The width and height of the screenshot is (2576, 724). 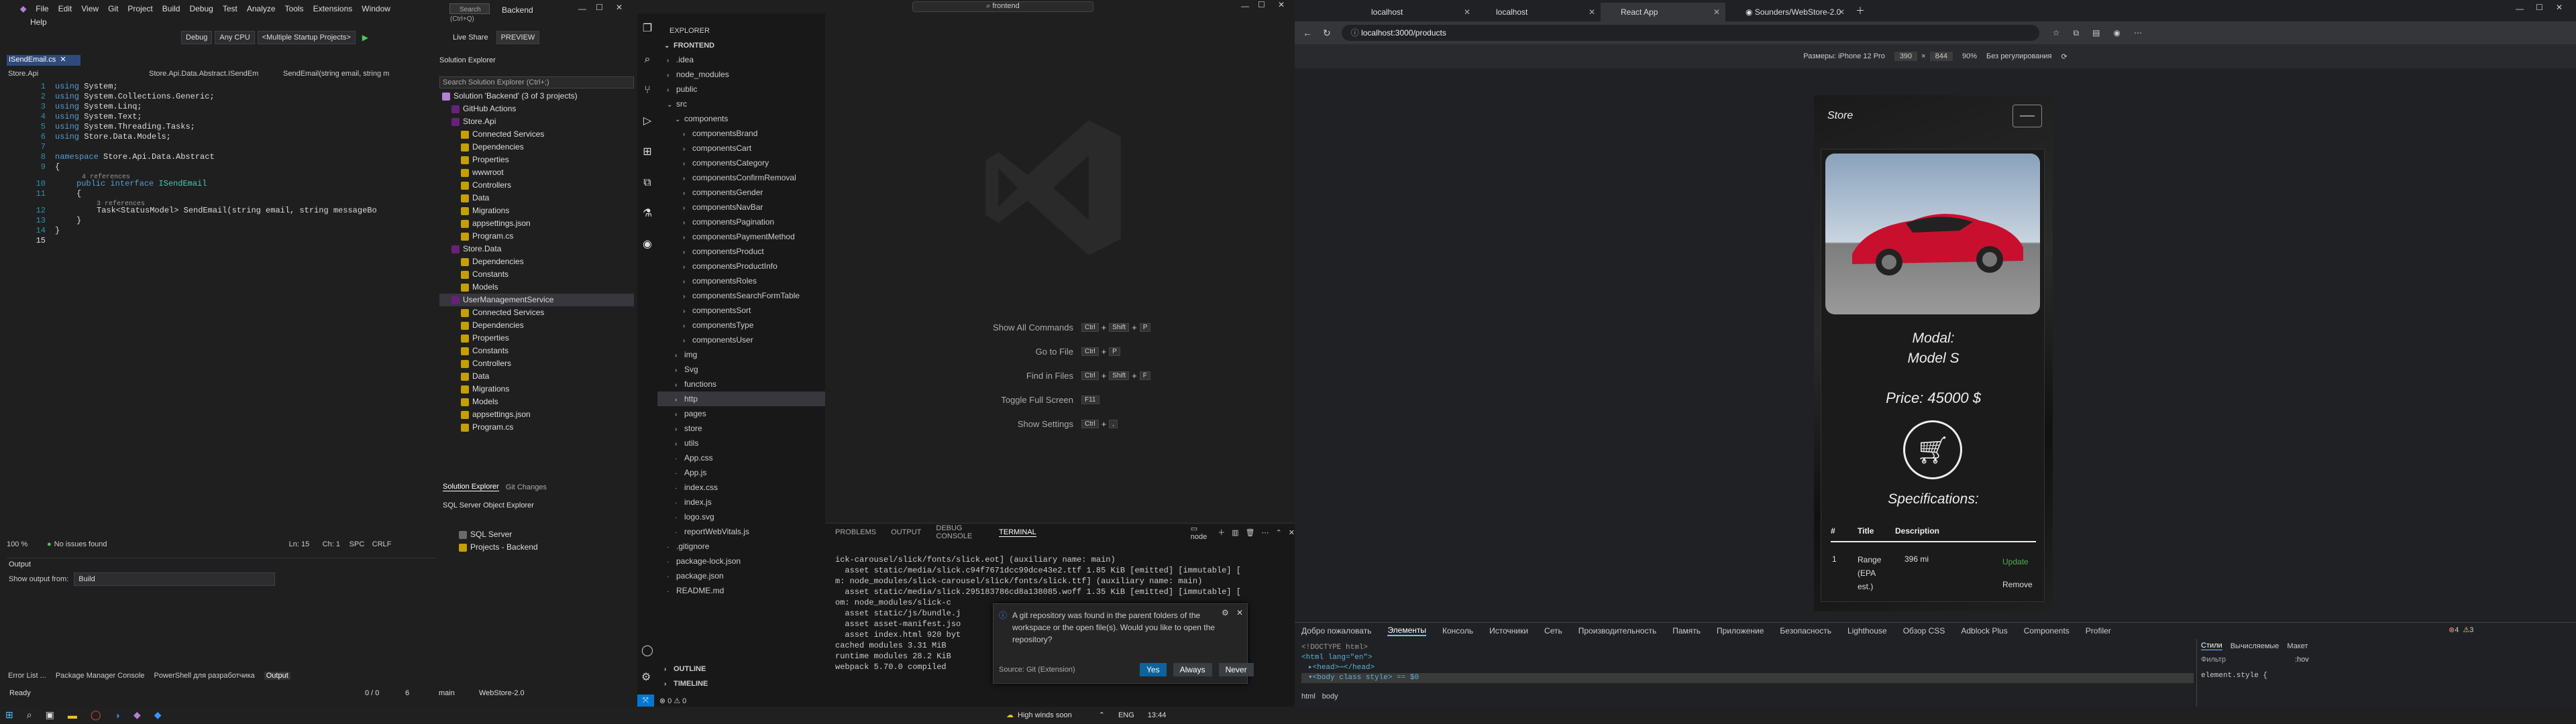 What do you see at coordinates (2056, 33) in the screenshot?
I see `favorite-icon: ☆` at bounding box center [2056, 33].